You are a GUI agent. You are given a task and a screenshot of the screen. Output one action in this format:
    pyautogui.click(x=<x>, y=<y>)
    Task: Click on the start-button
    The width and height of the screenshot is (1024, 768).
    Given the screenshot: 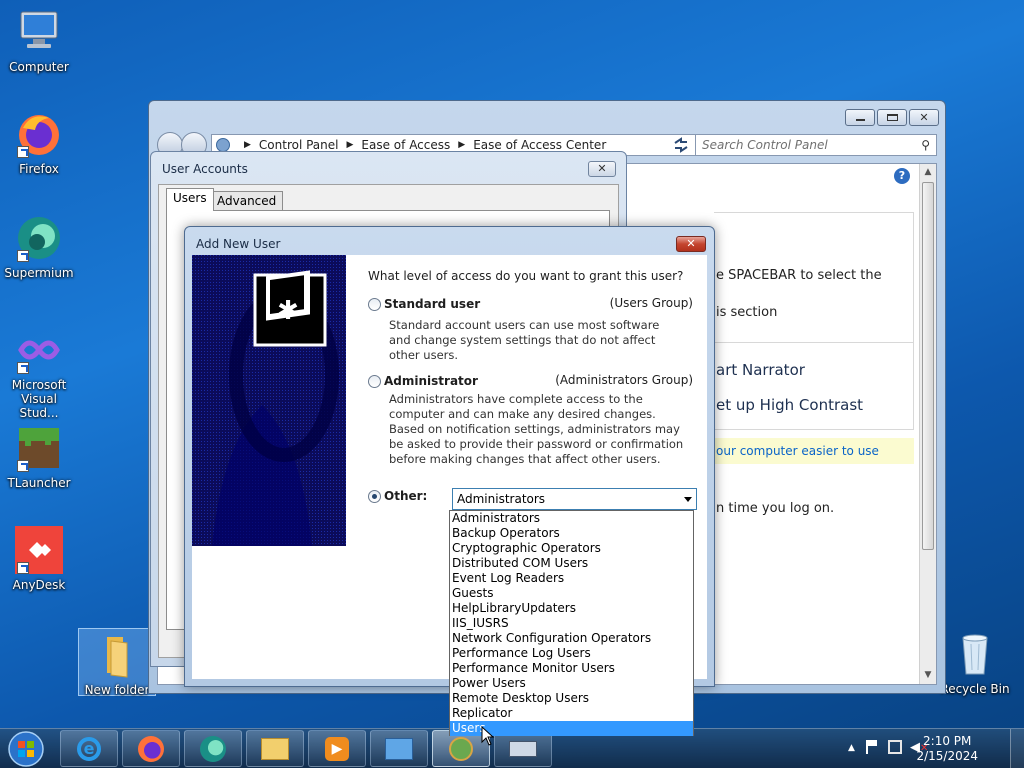 What is the action you would take?
    pyautogui.click(x=26, y=749)
    